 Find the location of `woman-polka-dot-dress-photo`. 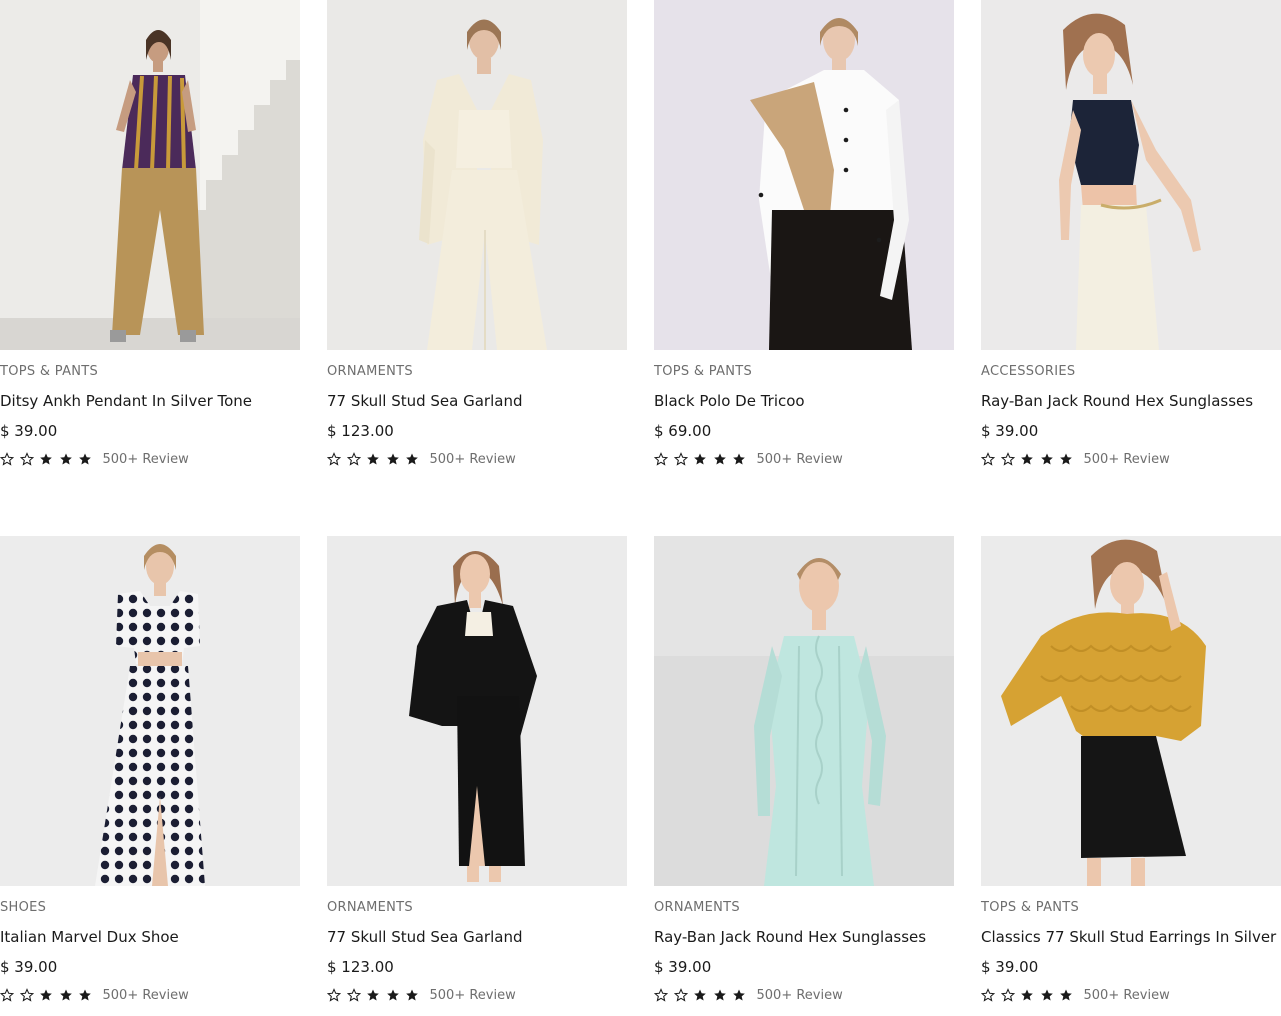

woman-polka-dot-dress-photo is located at coordinates (150, 711).